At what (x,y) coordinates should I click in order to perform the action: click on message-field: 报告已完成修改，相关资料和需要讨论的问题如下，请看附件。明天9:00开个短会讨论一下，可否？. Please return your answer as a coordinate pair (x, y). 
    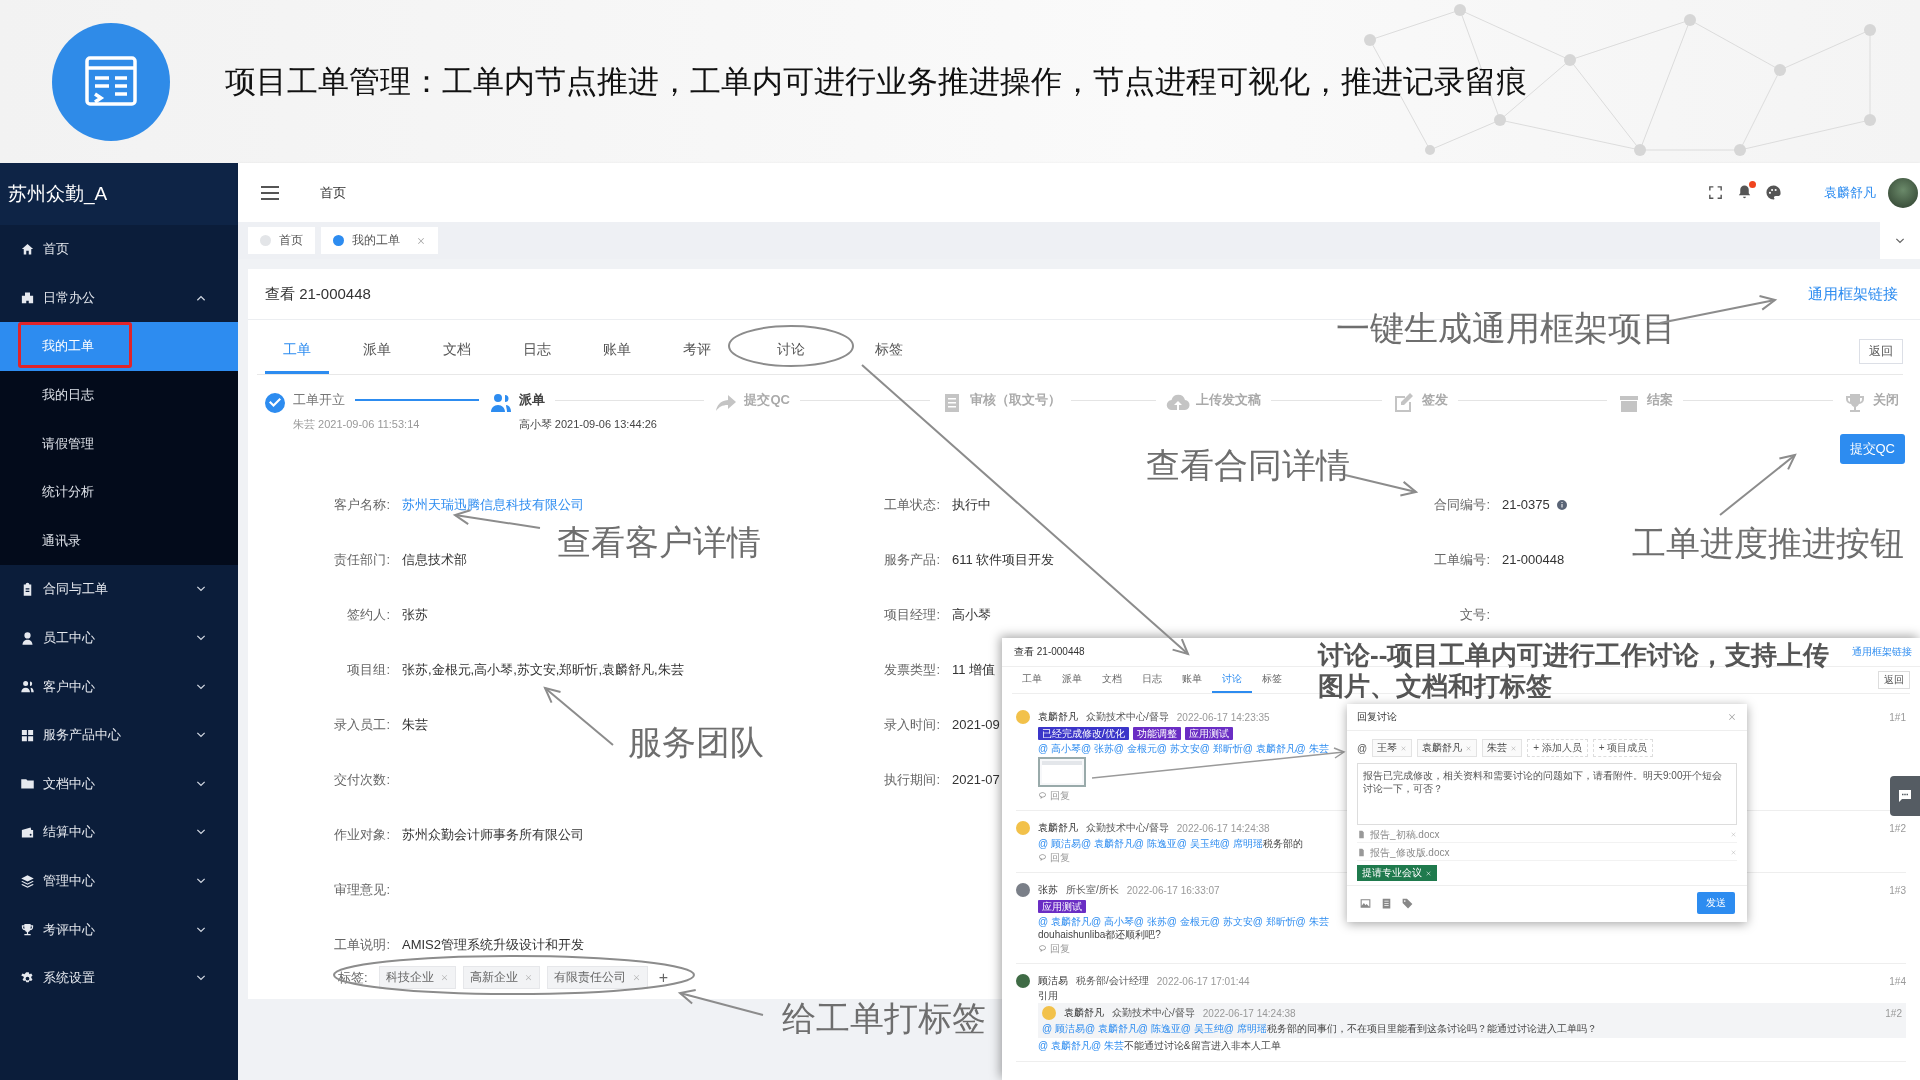
    Looking at the image, I should click on (1547, 794).